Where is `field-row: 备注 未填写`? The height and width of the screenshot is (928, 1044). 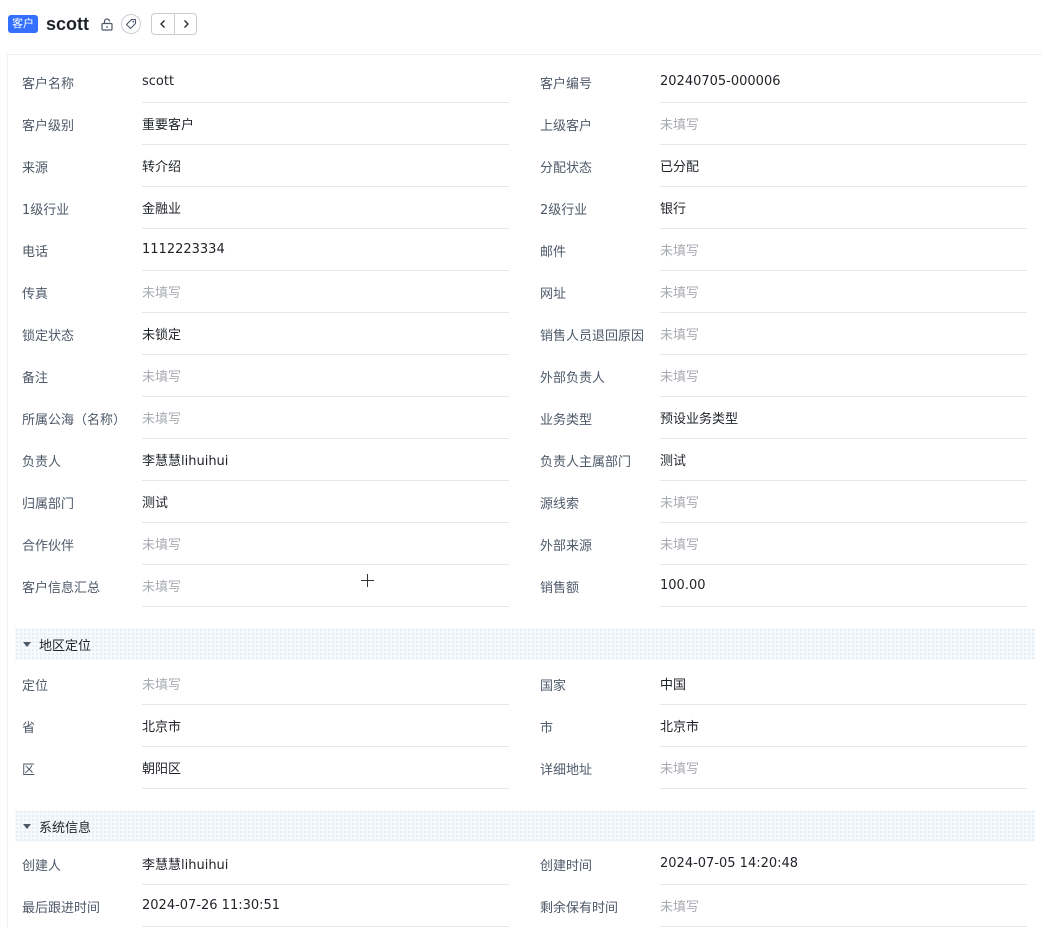 field-row: 备注 未填写 is located at coordinates (267, 376).